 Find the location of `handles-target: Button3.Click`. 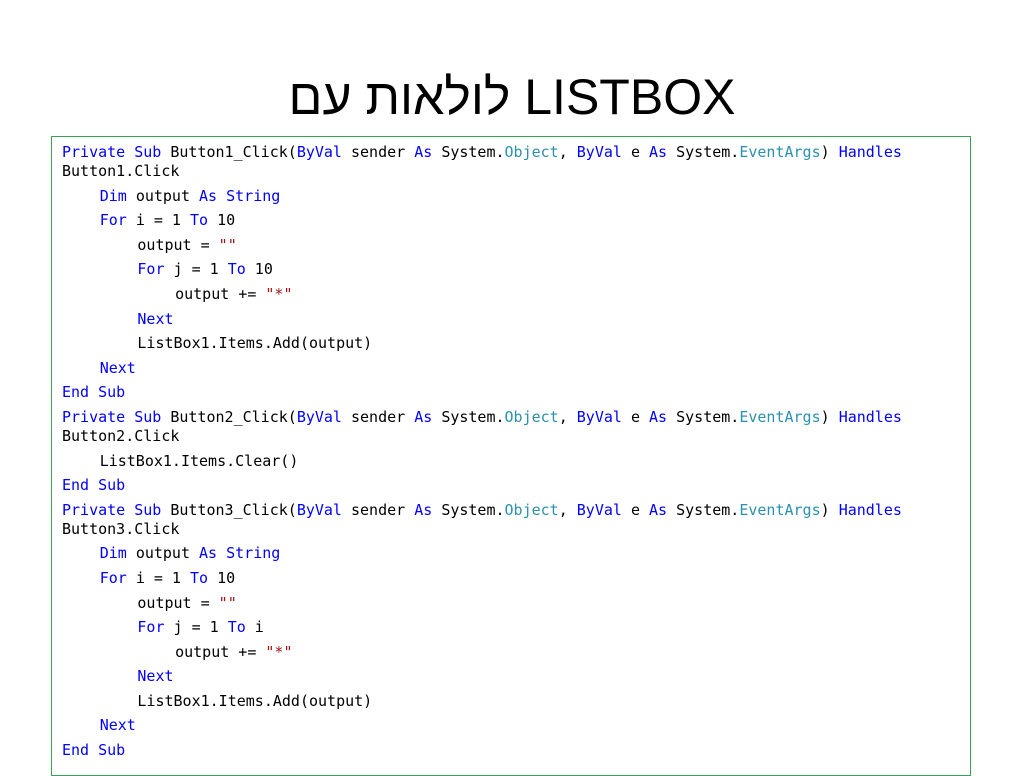

handles-target: Button3.Click is located at coordinates (121, 528).